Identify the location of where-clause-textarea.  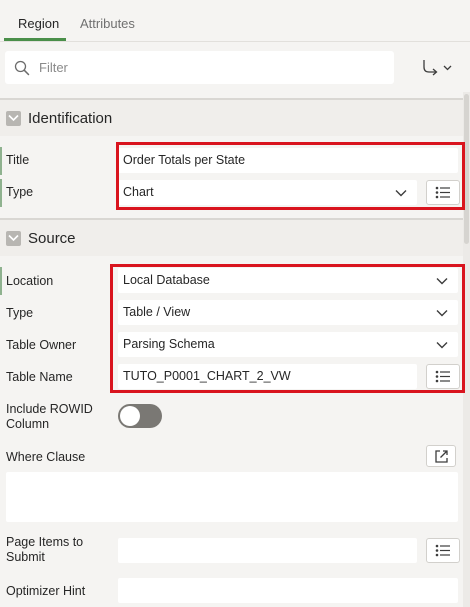
(232, 497).